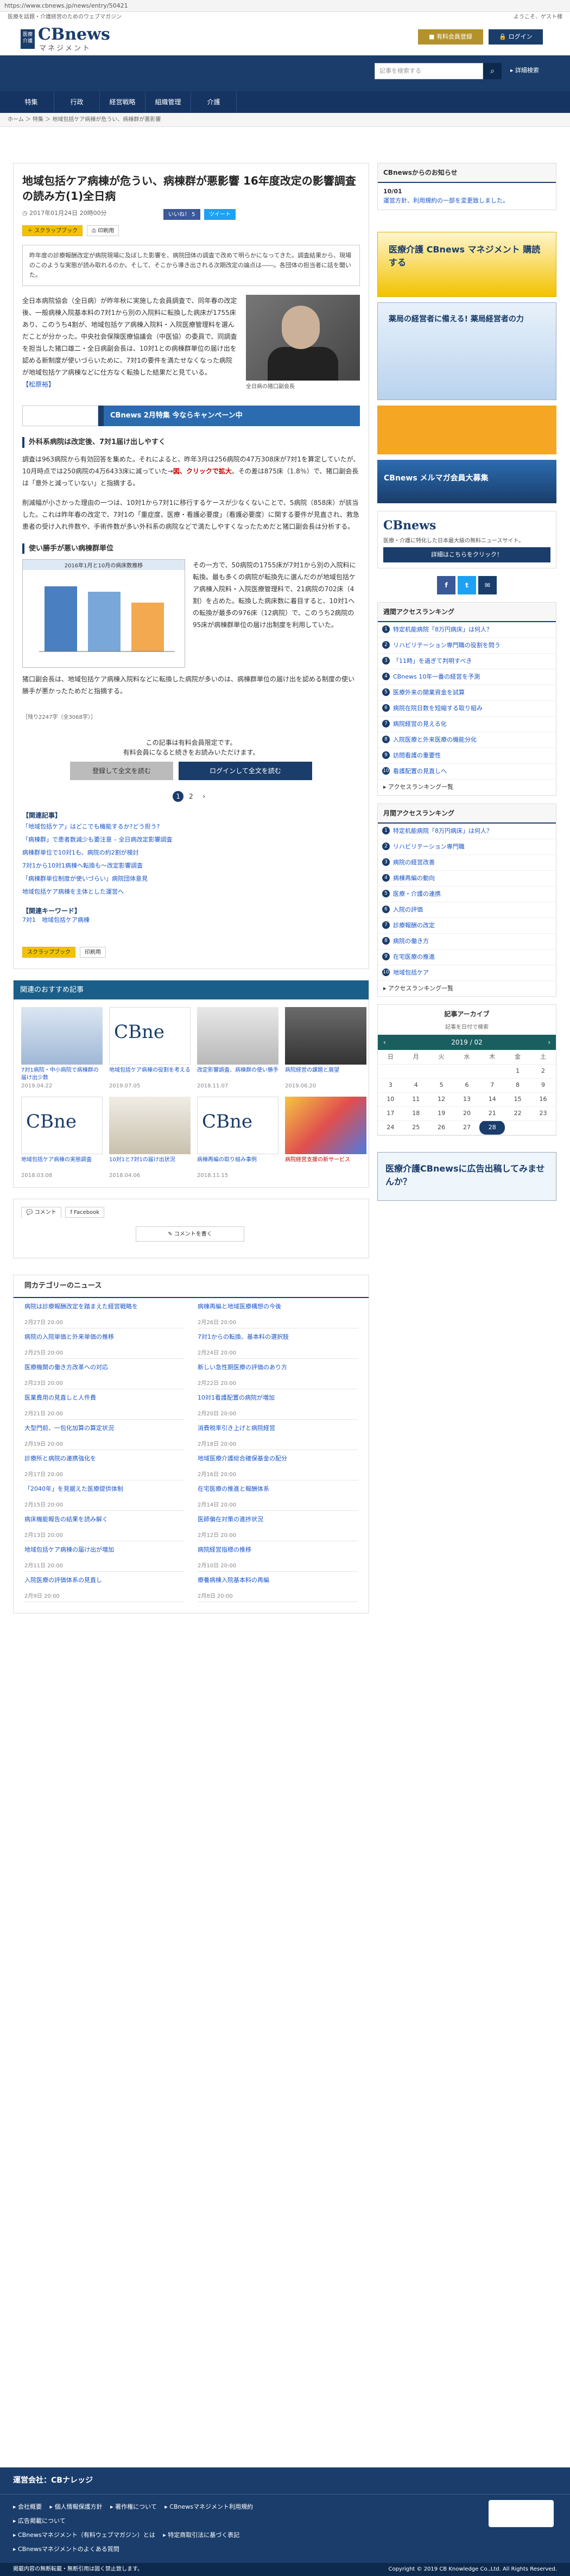  What do you see at coordinates (325, 1138) in the screenshot?
I see `rec-item: 病院経営支援の新サービス` at bounding box center [325, 1138].